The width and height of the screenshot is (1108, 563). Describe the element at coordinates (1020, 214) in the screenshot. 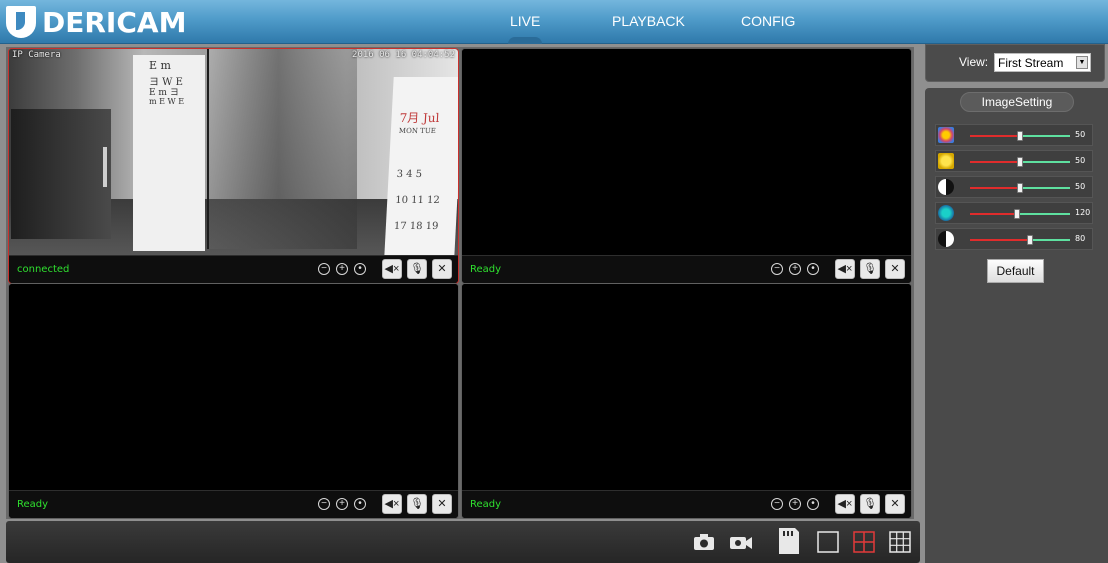

I see `saturation-slider` at that location.